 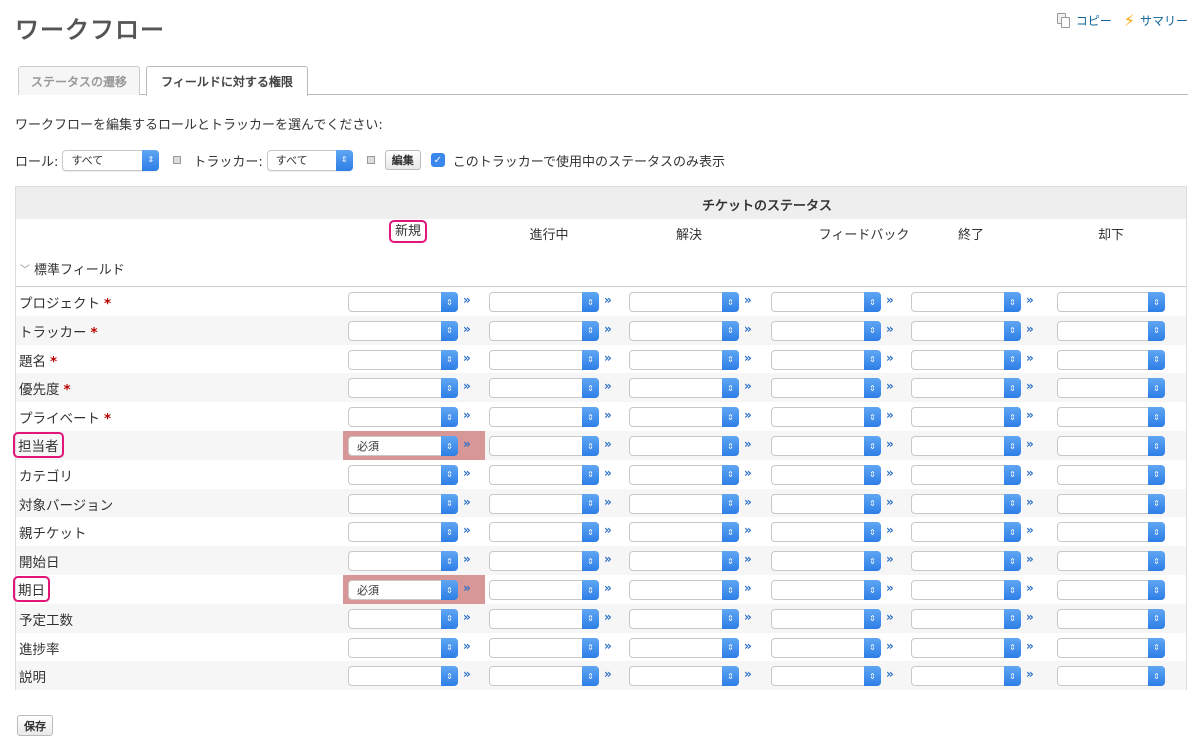 I want to click on tab-field-permissions: フィールドに対する権限, so click(x=227, y=81).